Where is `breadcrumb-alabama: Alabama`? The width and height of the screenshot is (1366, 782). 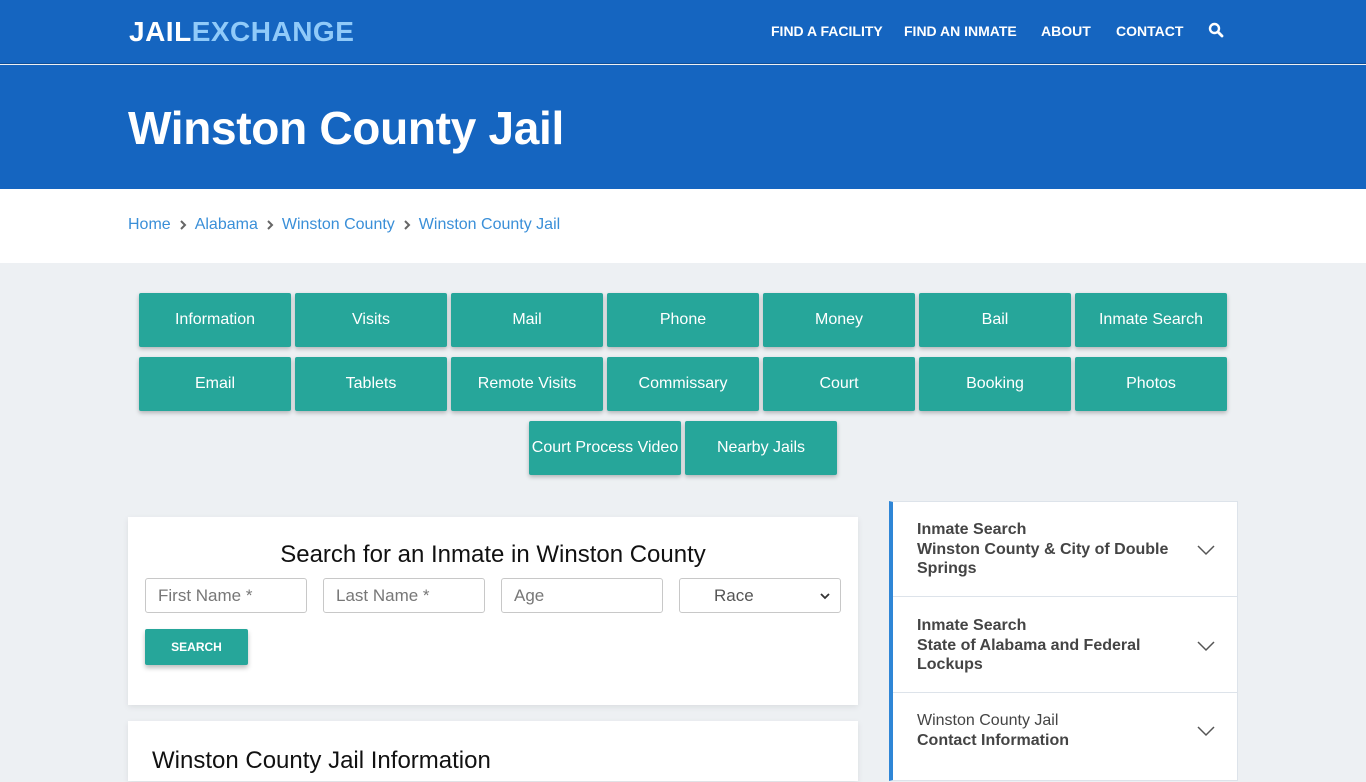
breadcrumb-alabama: Alabama is located at coordinates (226, 225).